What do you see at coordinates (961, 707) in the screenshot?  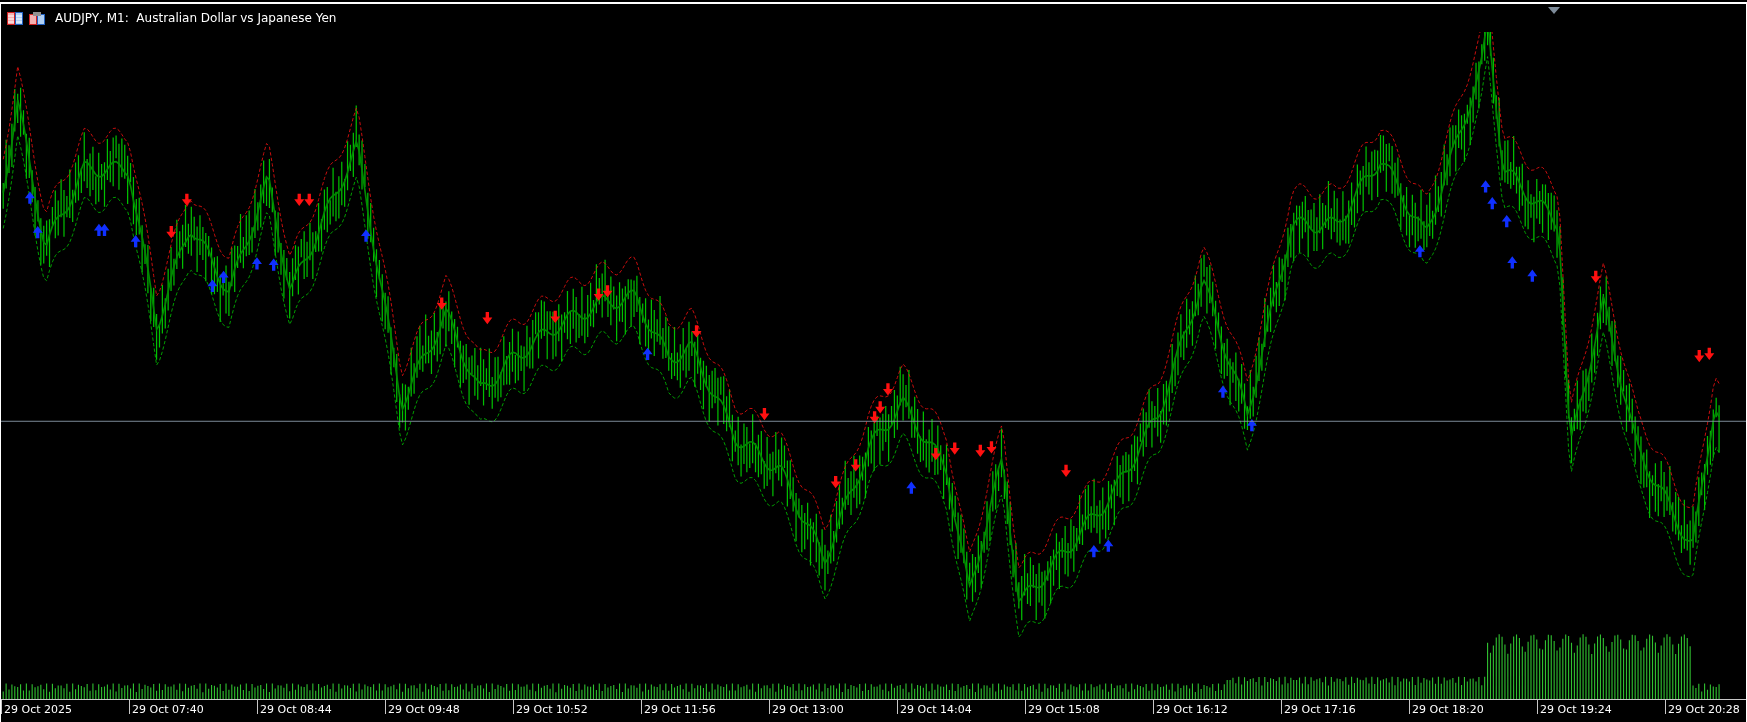 I see `time-axis-label: 29 Oct 14:04` at bounding box center [961, 707].